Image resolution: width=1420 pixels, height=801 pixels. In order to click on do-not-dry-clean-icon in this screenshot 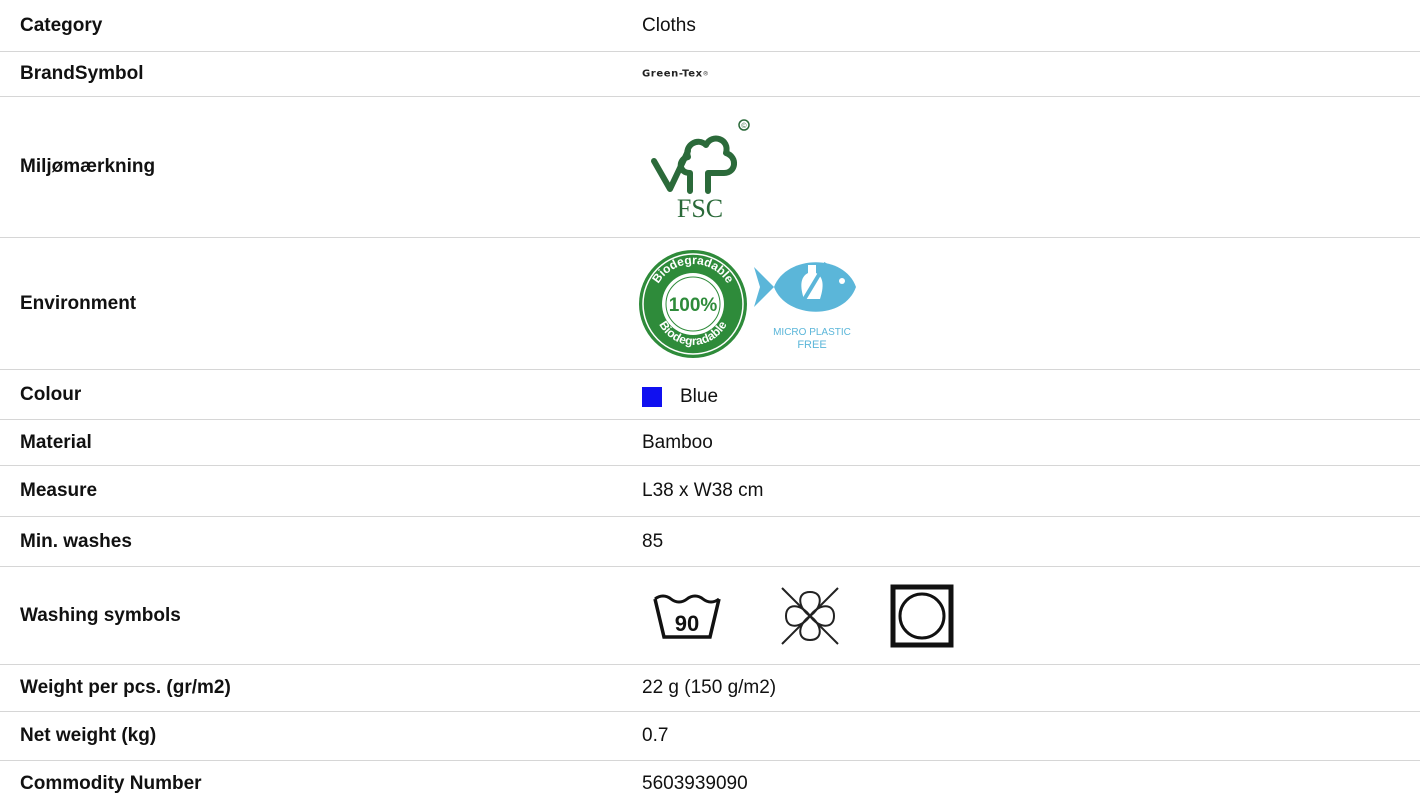, I will do `click(810, 615)`.